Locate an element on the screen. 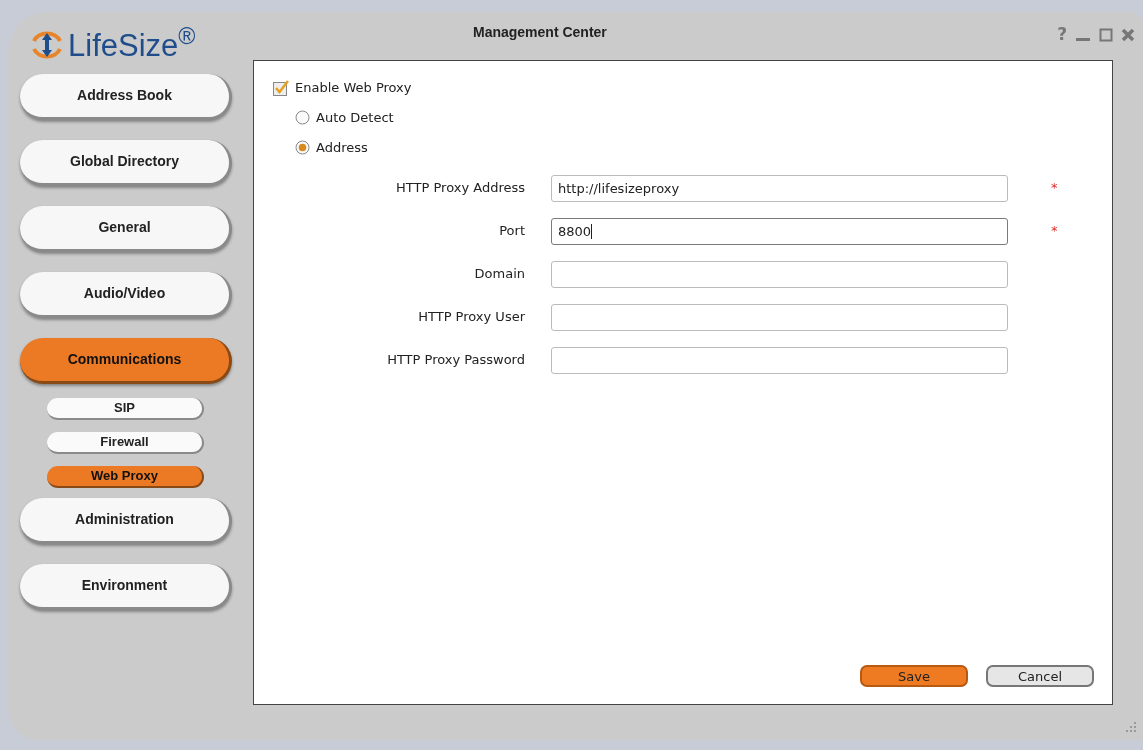 This screenshot has height=750, width=1143. nav-button: Communications is located at coordinates (126, 361).